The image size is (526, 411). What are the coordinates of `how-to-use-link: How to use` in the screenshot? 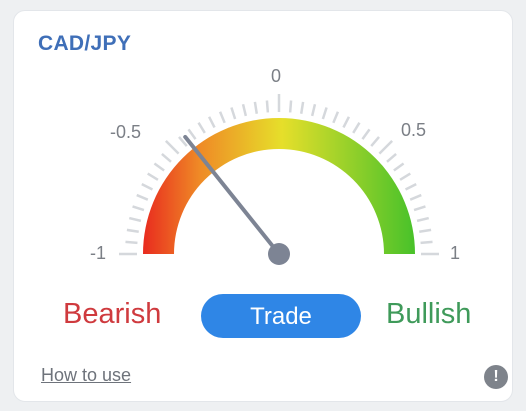 It's located at (86, 375).